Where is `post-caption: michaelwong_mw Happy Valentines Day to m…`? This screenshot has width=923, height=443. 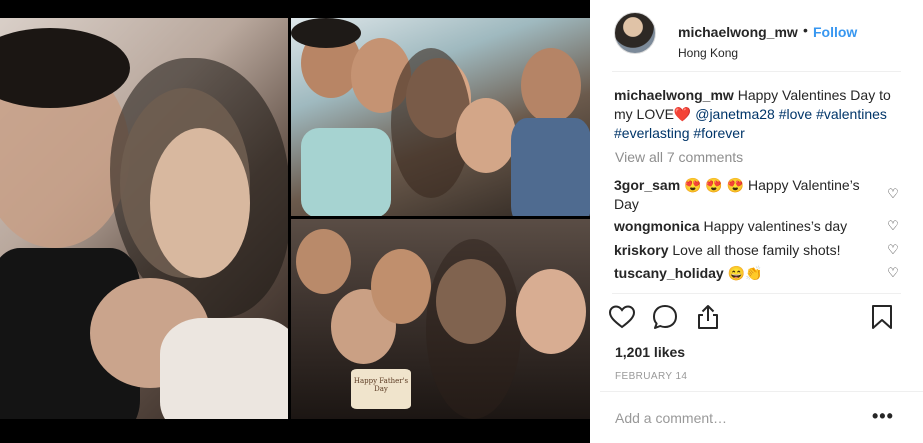 post-caption: michaelwong_mw Happy Valentines Day to m… is located at coordinates (759, 114).